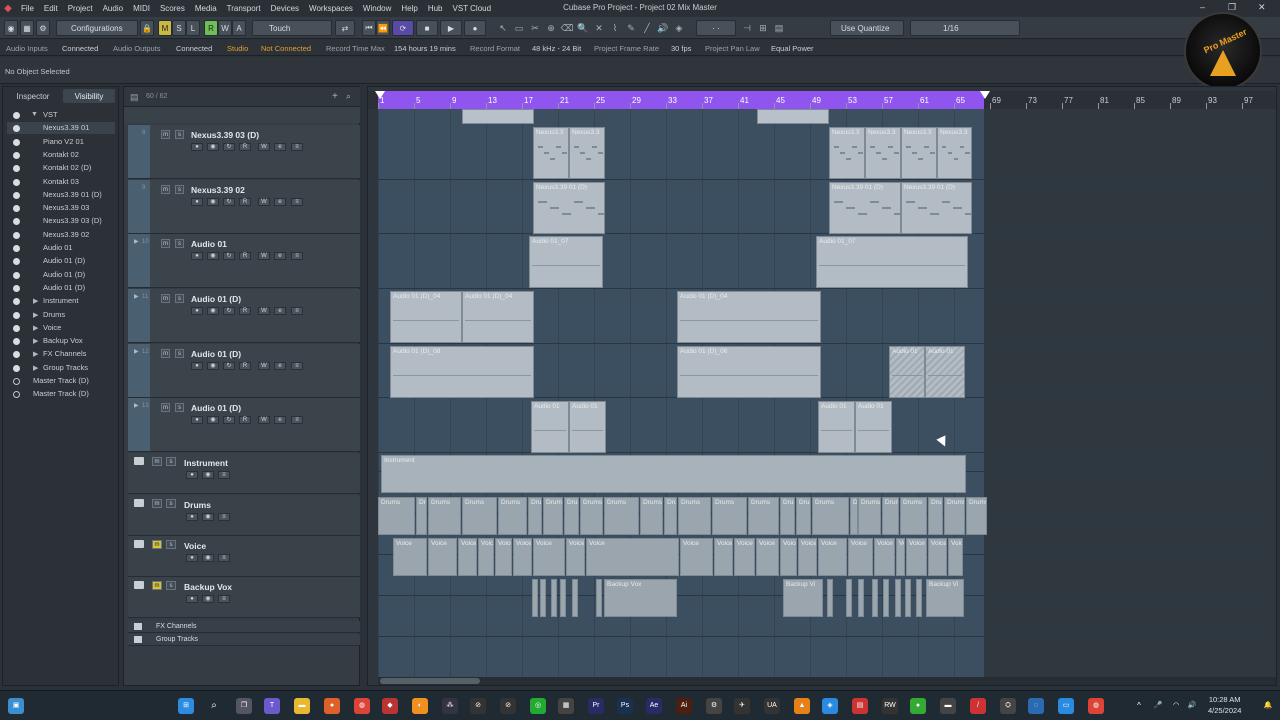  What do you see at coordinates (16, 706) in the screenshot?
I see `widgets-icon: ▣` at bounding box center [16, 706].